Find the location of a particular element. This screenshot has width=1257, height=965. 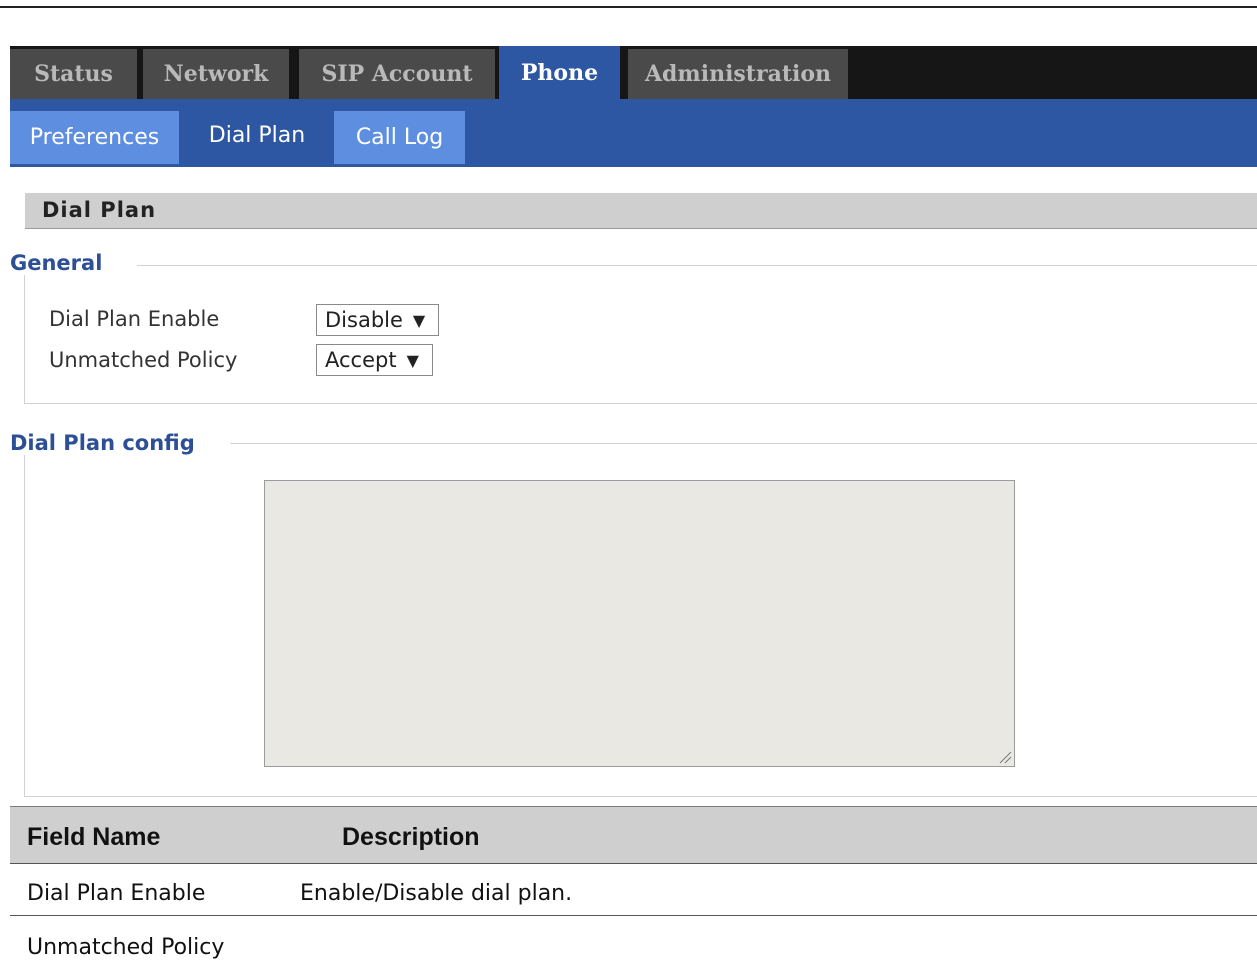

dial-plan-config-legend: Dial Plan config is located at coordinates (120, 443).